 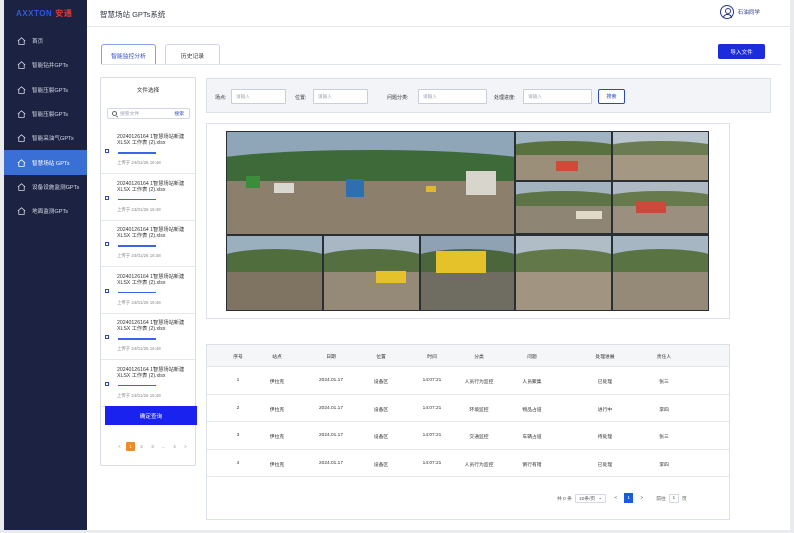 I want to click on chevron-down-icon: ⌄, so click(x=600, y=498).